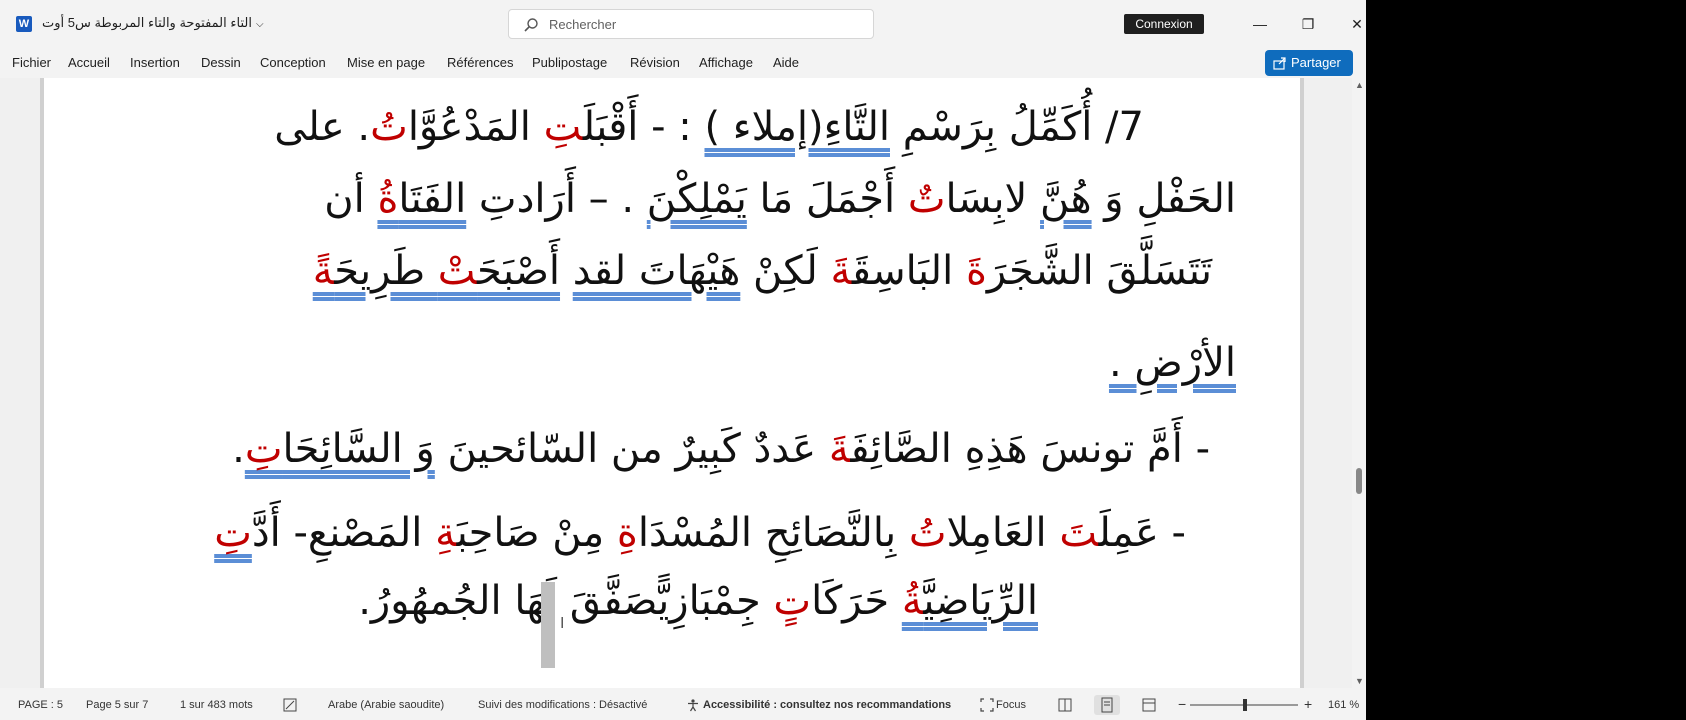  What do you see at coordinates (358, 449) in the screenshot?
I see `text-run: وَ السَّائِحَا` at bounding box center [358, 449].